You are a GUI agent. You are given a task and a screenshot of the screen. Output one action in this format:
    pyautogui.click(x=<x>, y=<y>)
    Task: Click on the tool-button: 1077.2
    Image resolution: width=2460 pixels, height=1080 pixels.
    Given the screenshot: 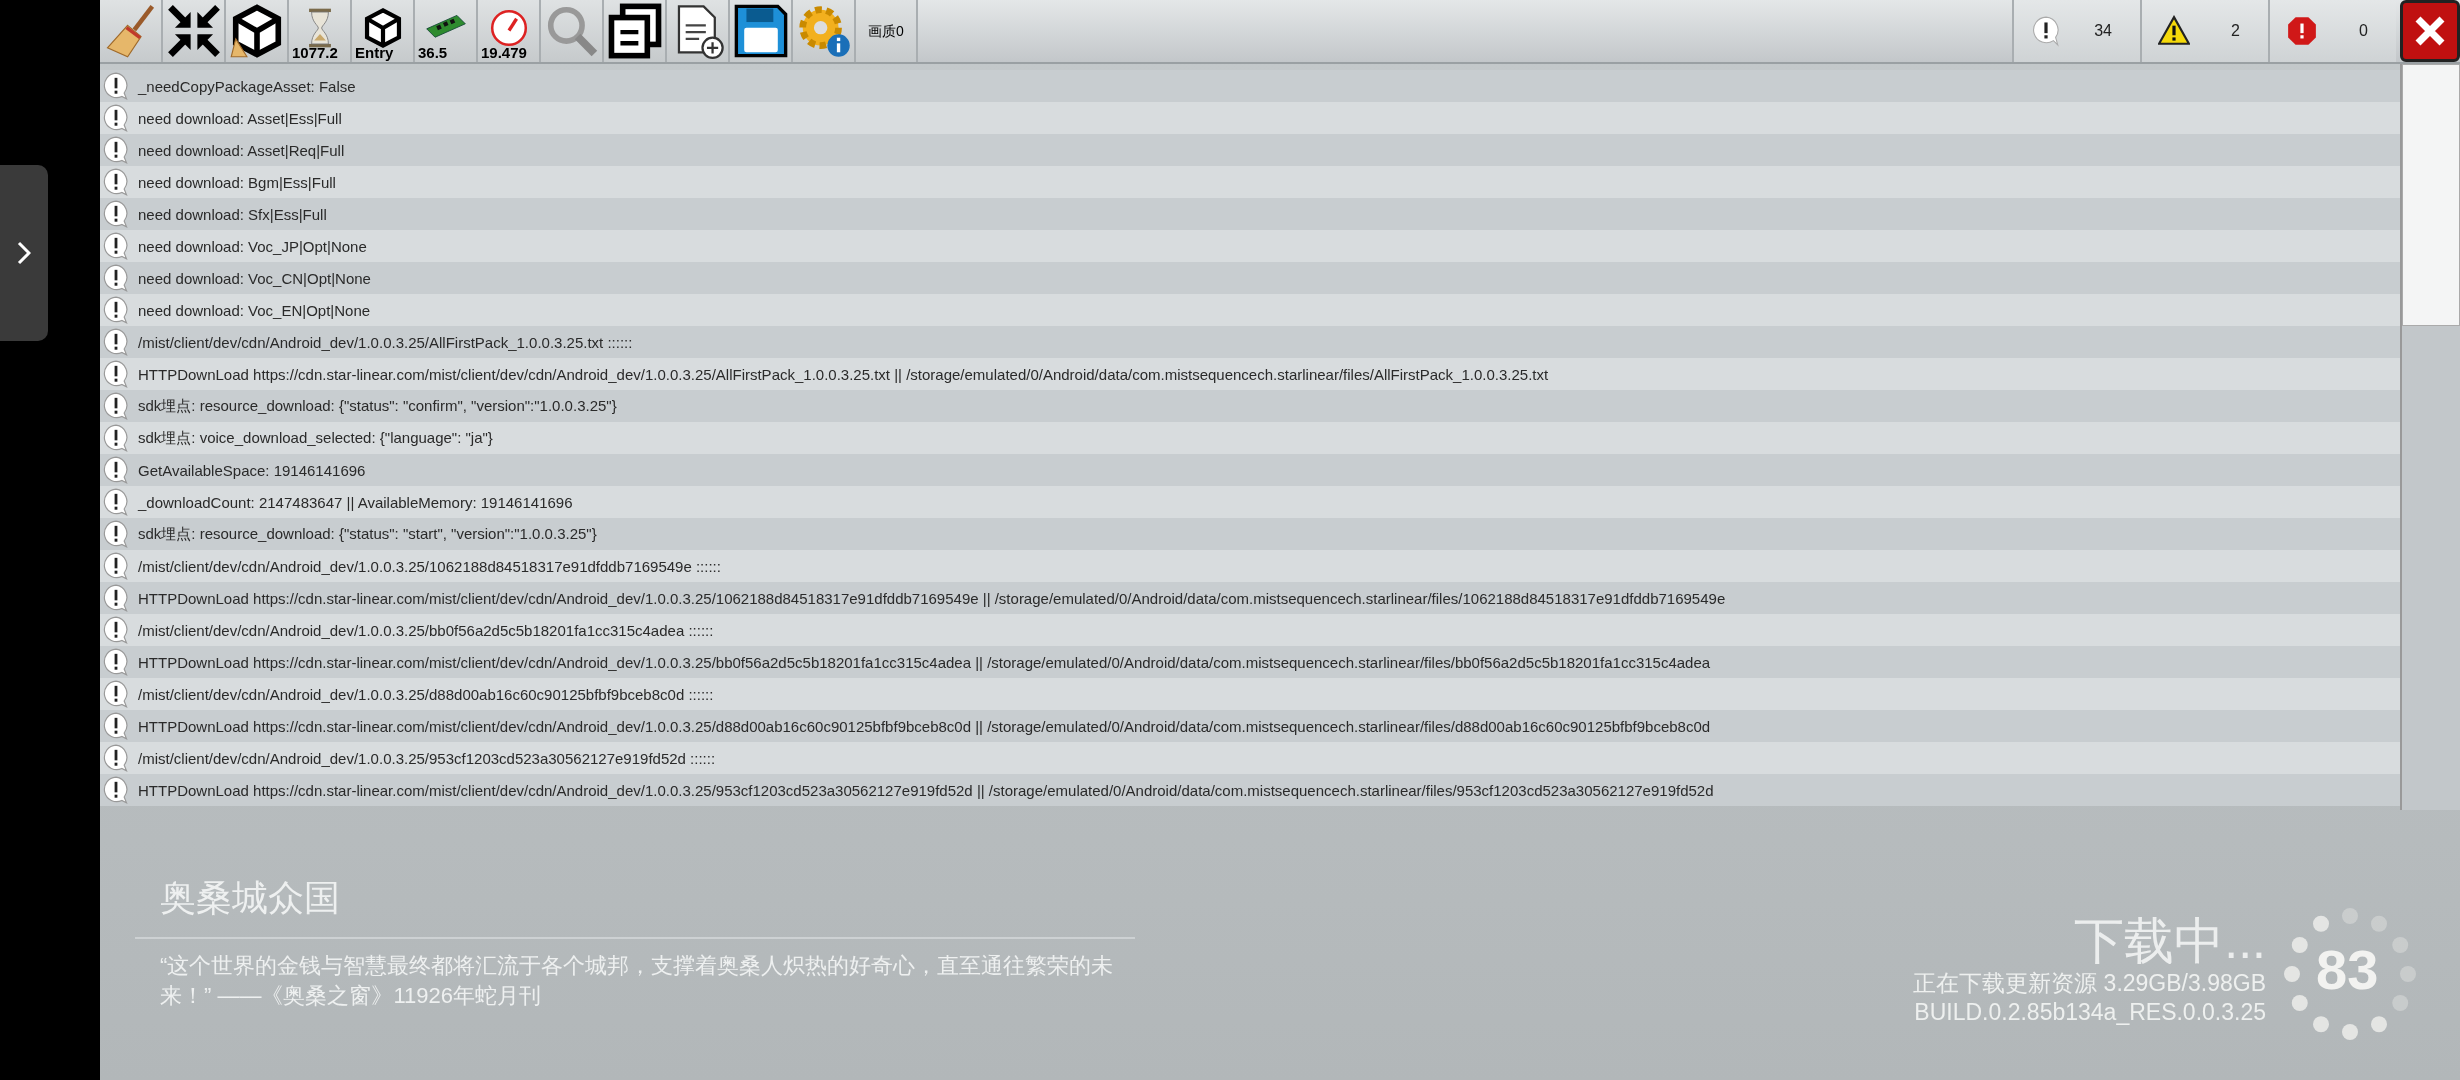 What is the action you would take?
    pyautogui.click(x=320, y=31)
    